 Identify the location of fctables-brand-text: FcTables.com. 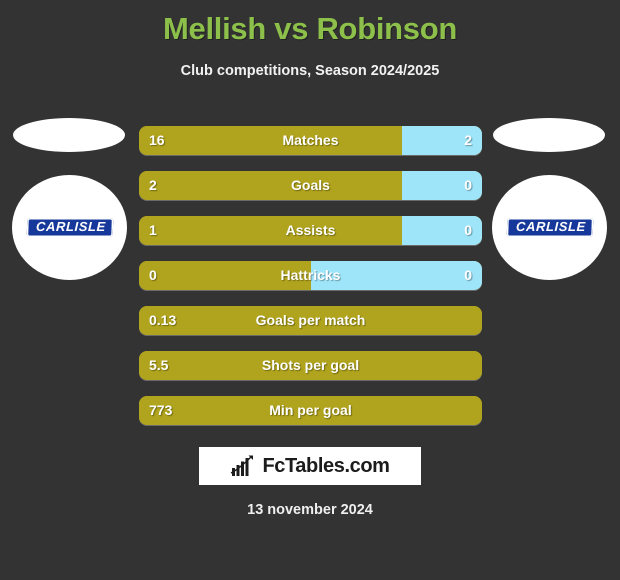
(326, 465).